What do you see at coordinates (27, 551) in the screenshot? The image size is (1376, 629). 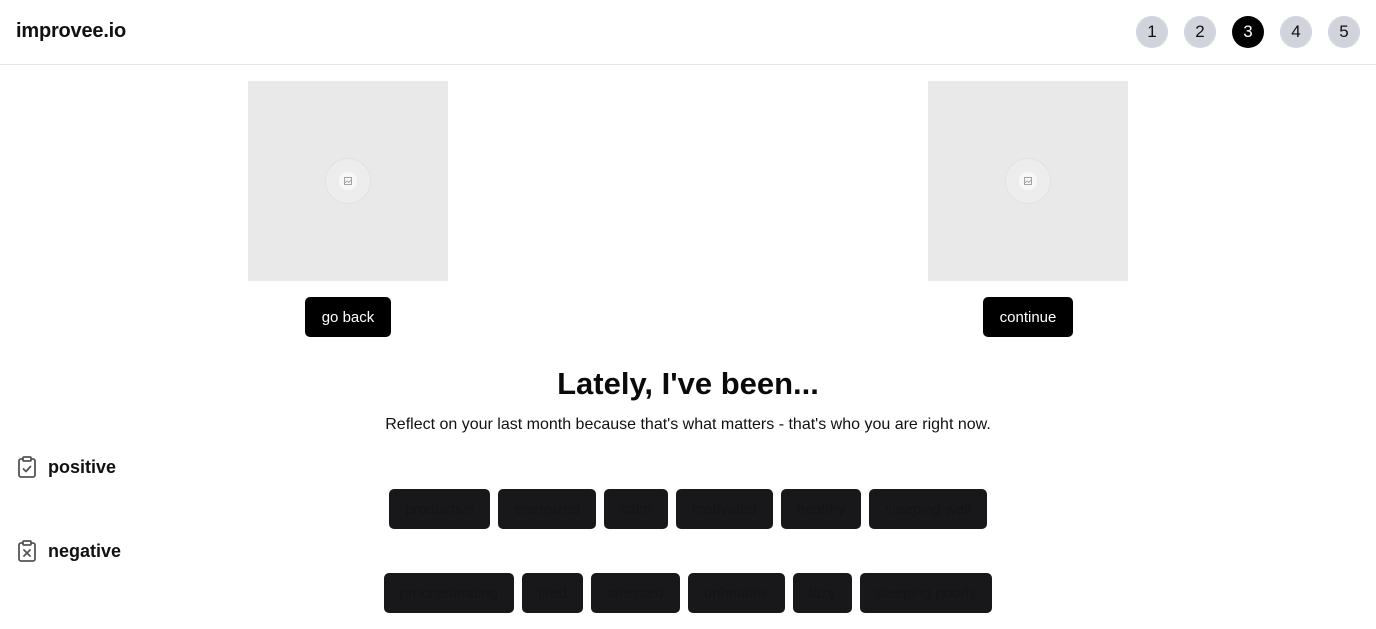 I see `clipboard-x-icon` at bounding box center [27, 551].